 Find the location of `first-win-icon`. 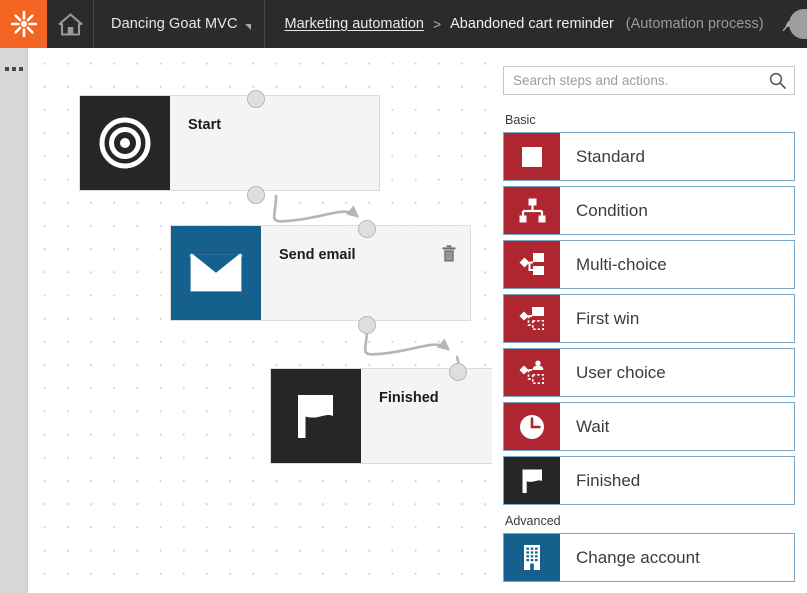

first-win-icon is located at coordinates (532, 318).